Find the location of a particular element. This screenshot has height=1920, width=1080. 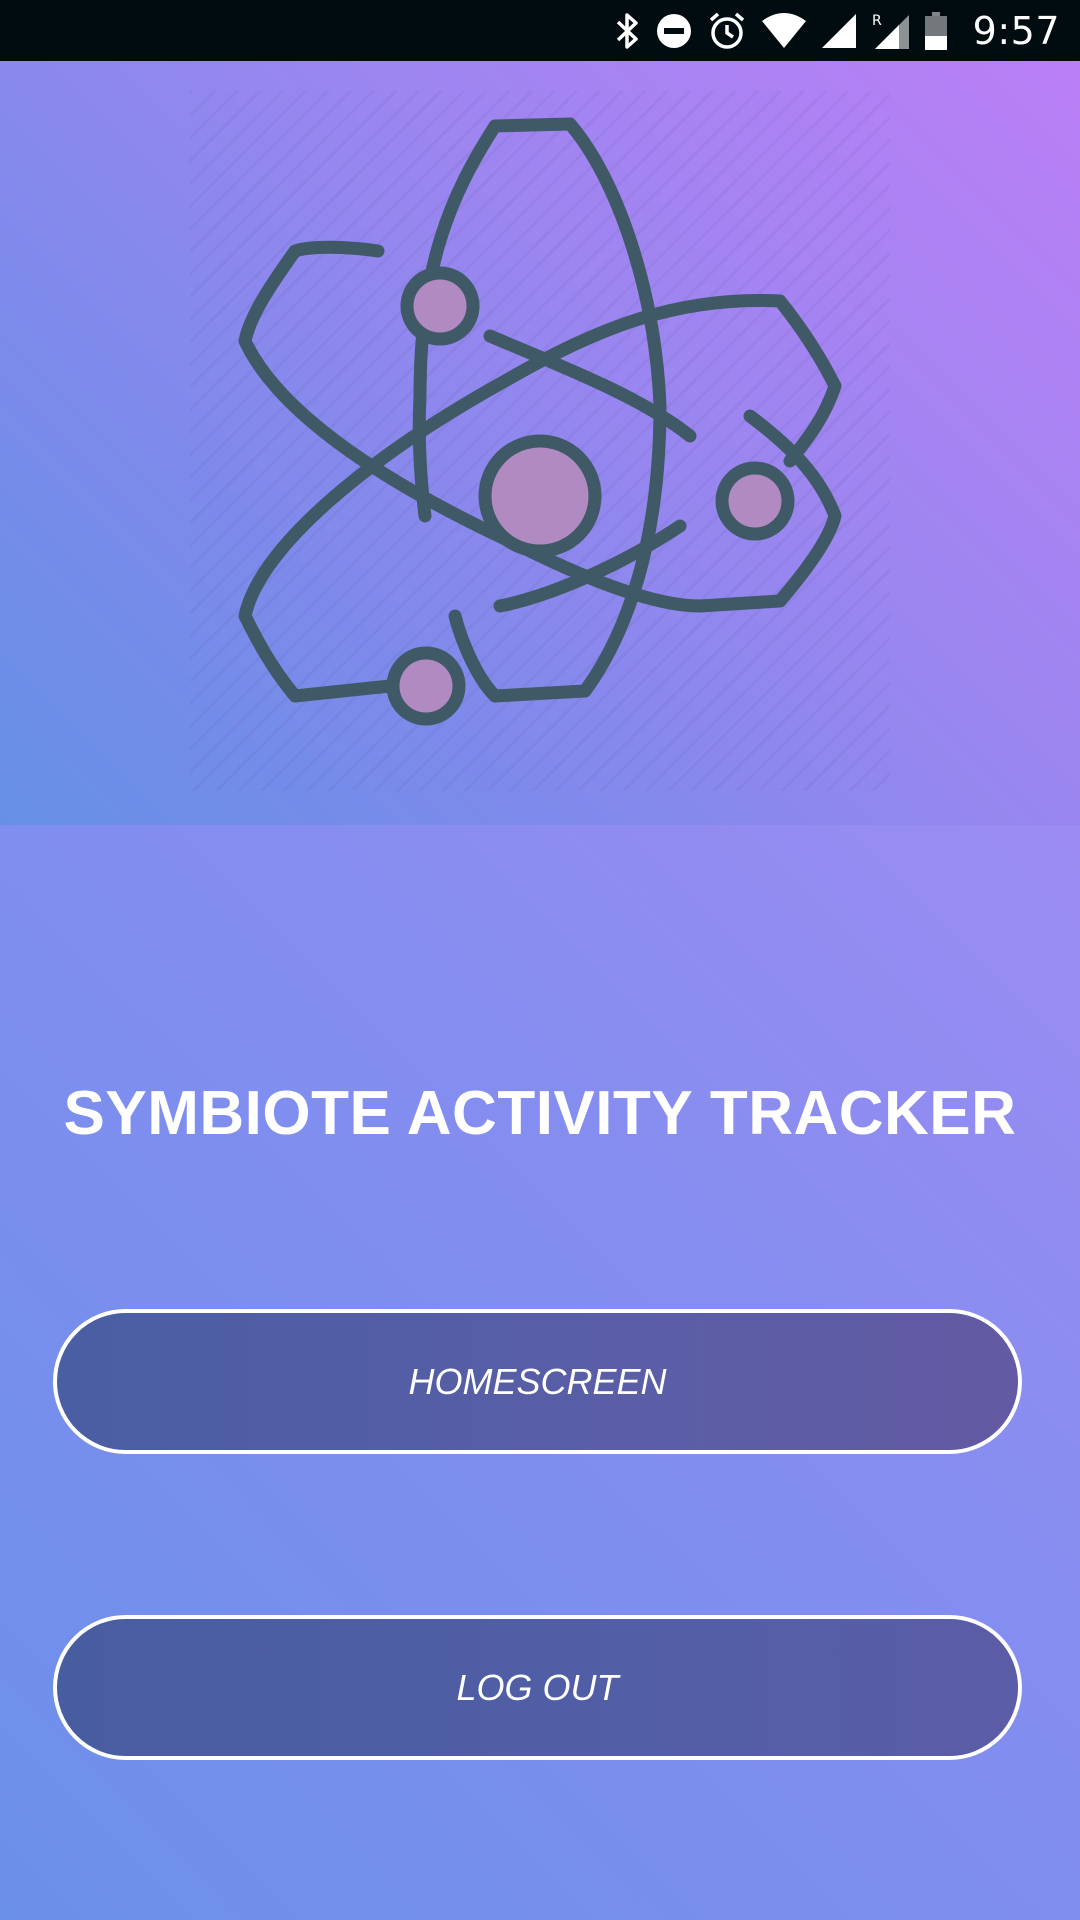

logout-button: LOG OUT is located at coordinates (537, 1687).